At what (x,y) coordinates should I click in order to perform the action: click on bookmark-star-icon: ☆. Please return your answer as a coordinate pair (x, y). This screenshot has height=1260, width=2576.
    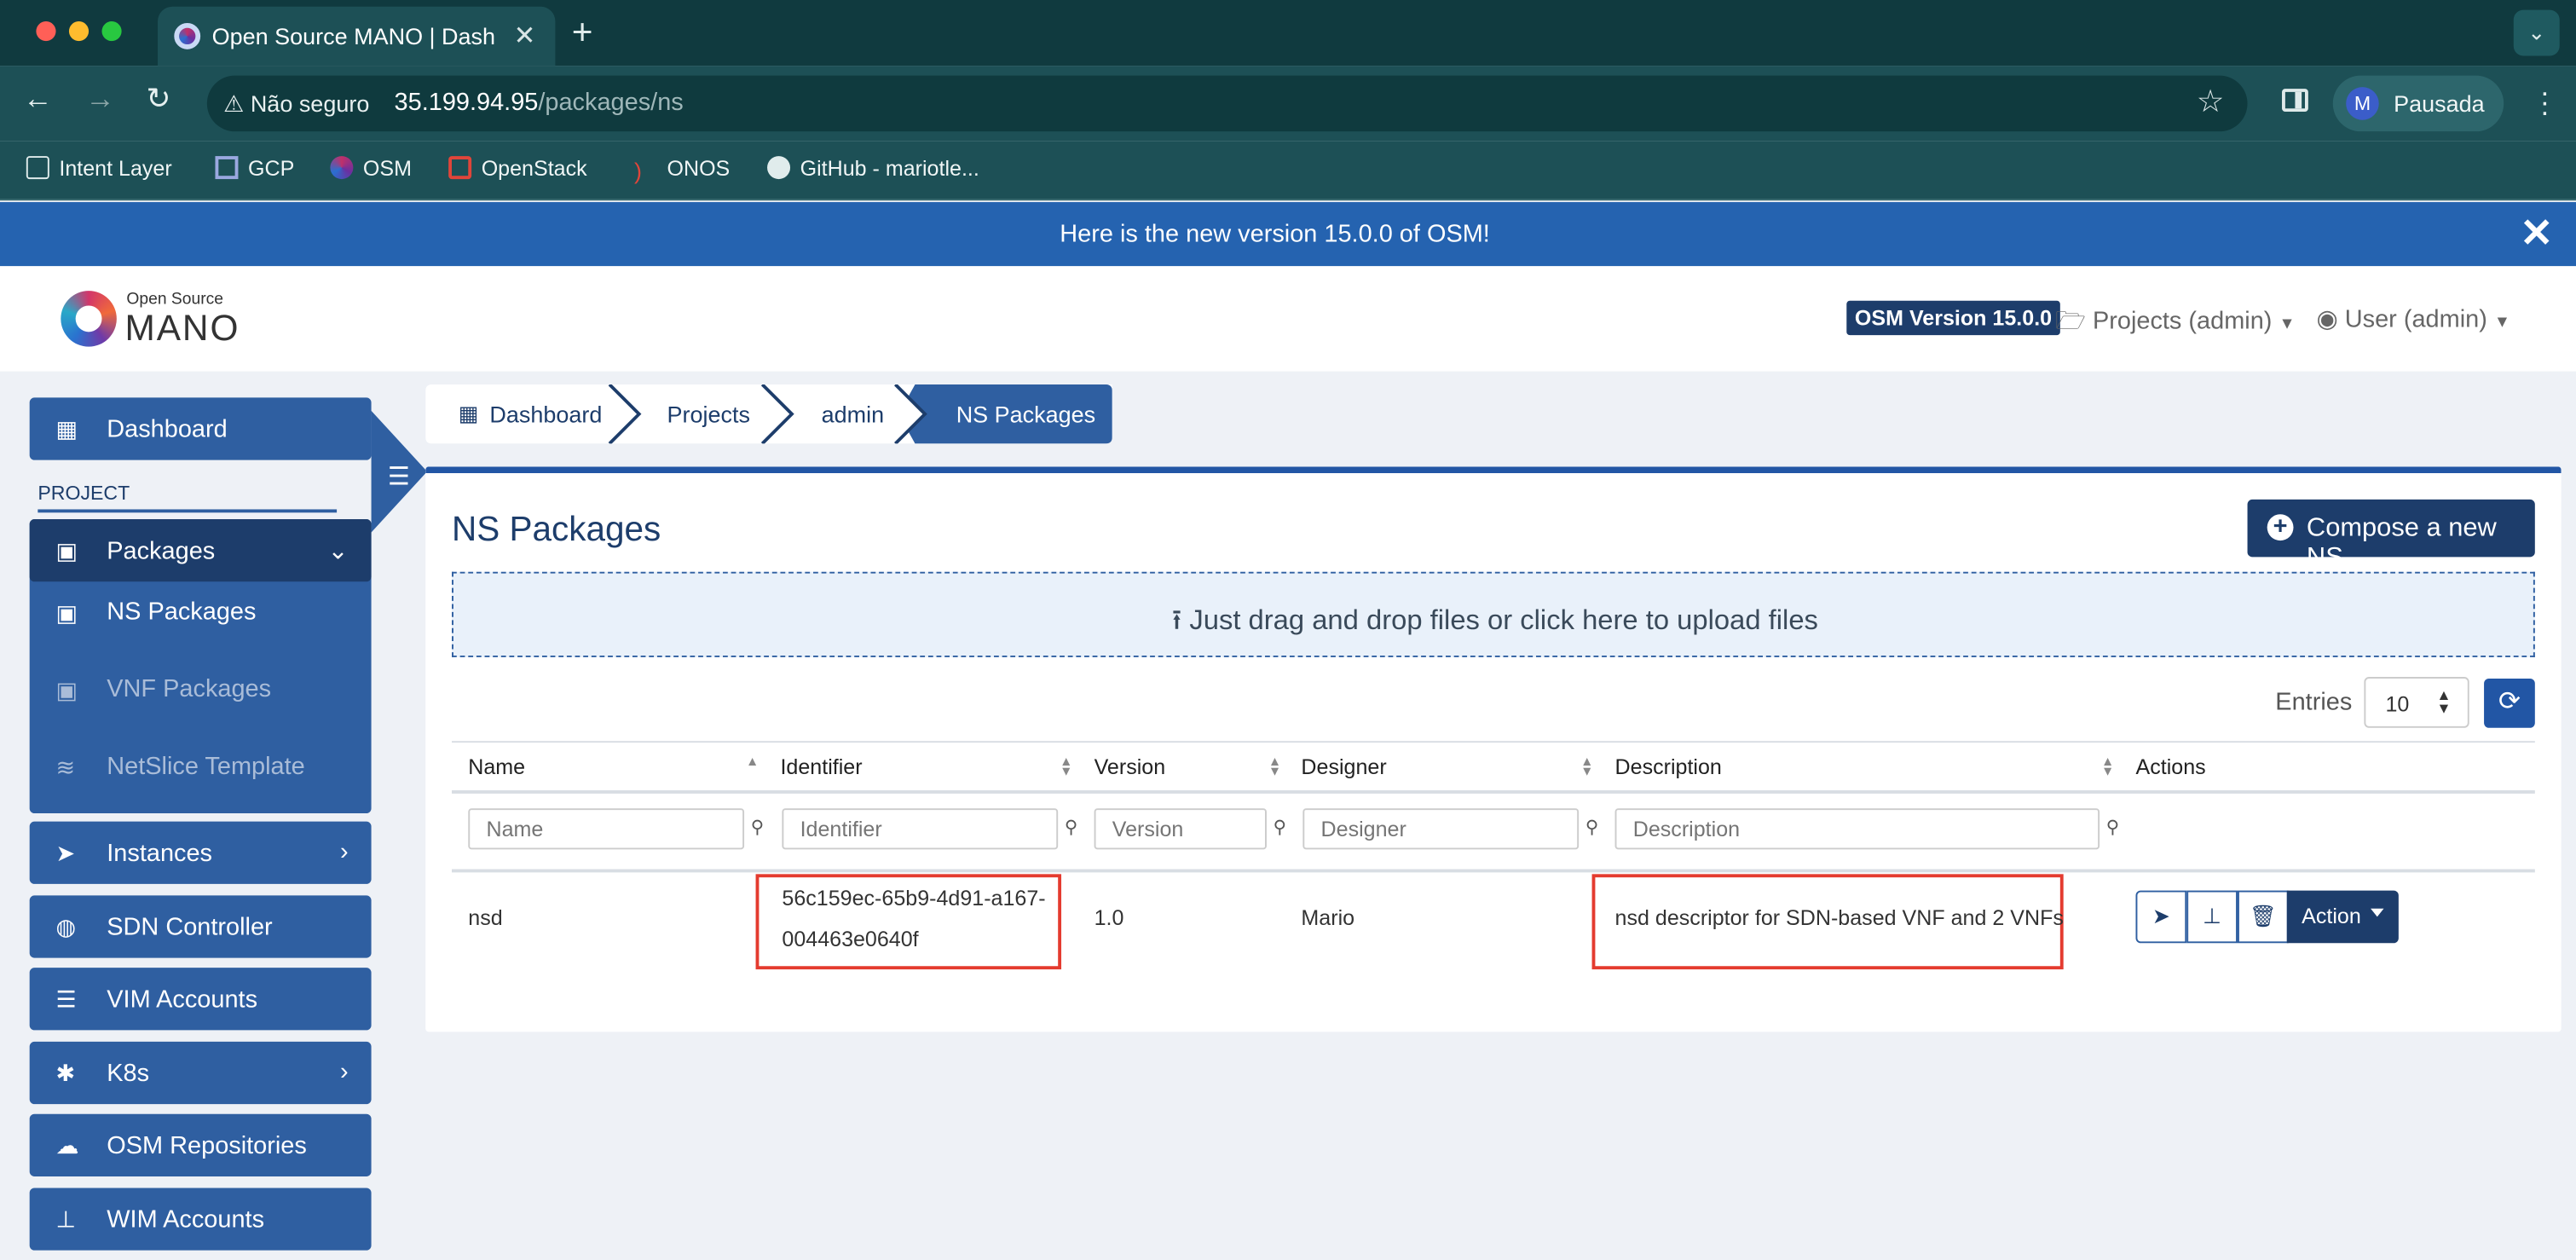
    Looking at the image, I should click on (2211, 102).